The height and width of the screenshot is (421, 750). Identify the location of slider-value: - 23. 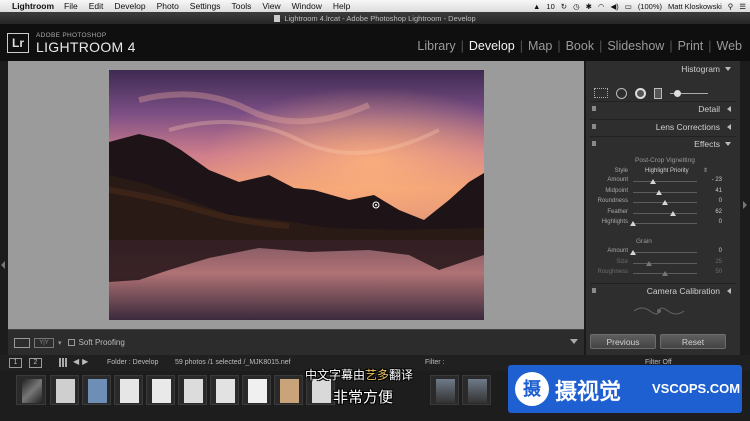
(712, 180).